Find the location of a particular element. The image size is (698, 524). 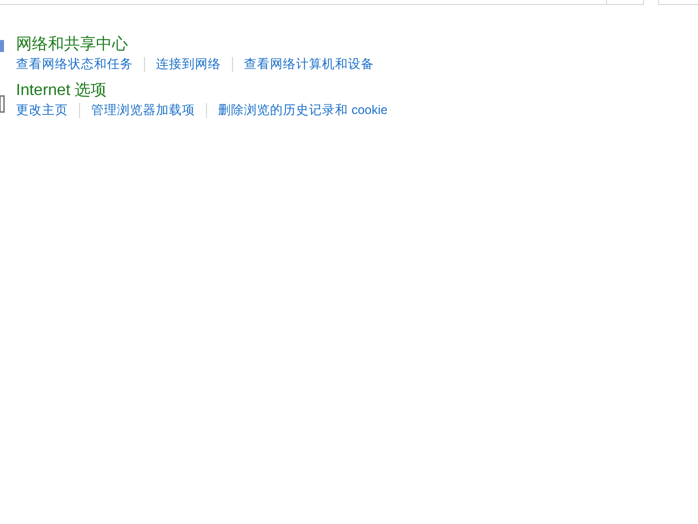

internet-options-icon is located at coordinates (2, 104).